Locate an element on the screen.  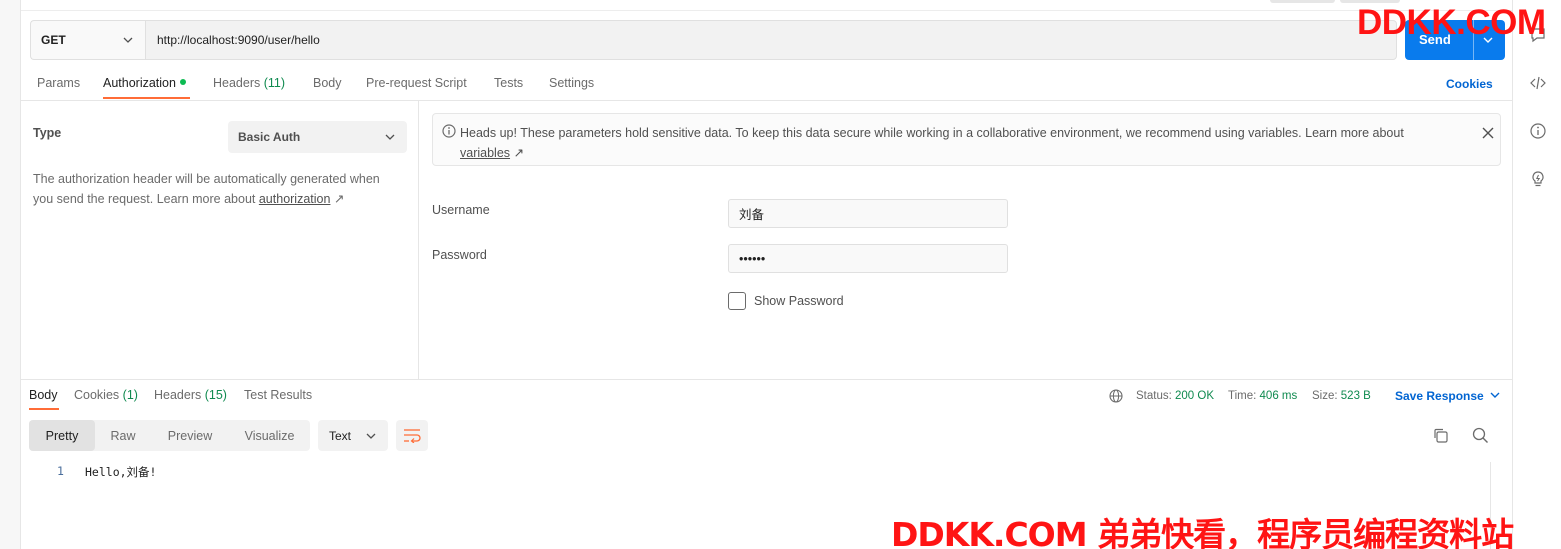
active-dot-icon is located at coordinates (182, 82).